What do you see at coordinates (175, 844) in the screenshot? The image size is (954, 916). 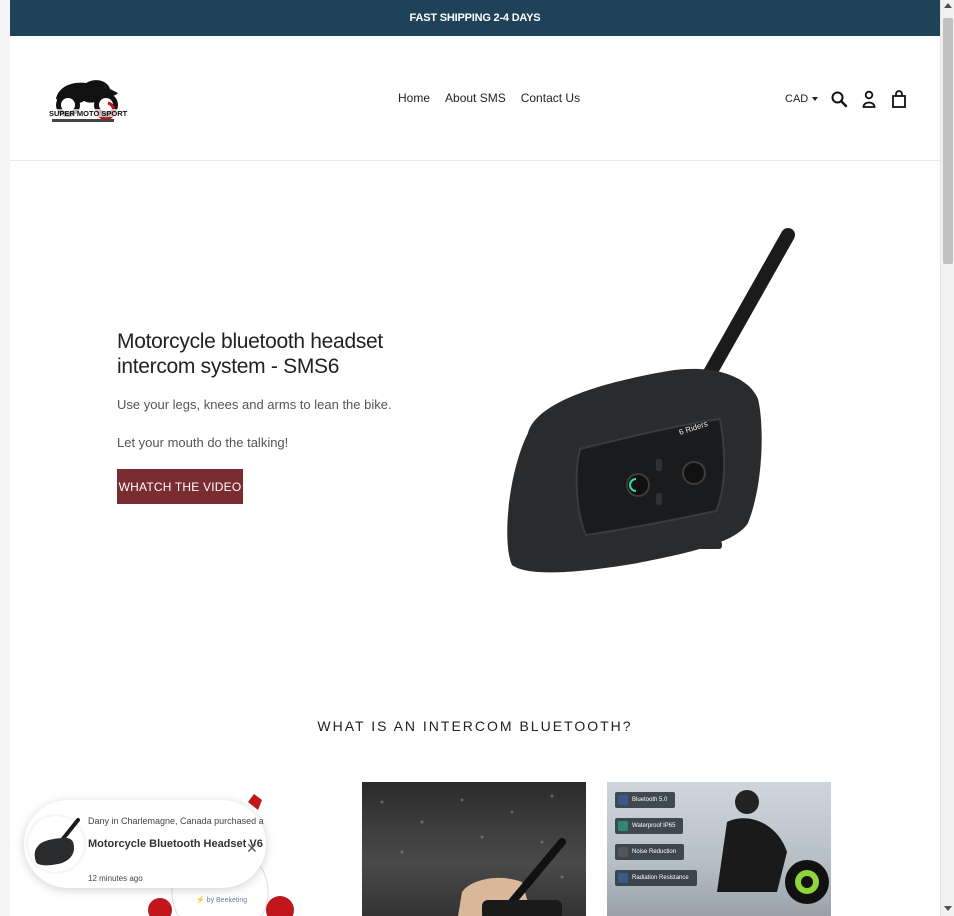 I see `notification-product: Motorcycle Bluetooth Headset V6` at bounding box center [175, 844].